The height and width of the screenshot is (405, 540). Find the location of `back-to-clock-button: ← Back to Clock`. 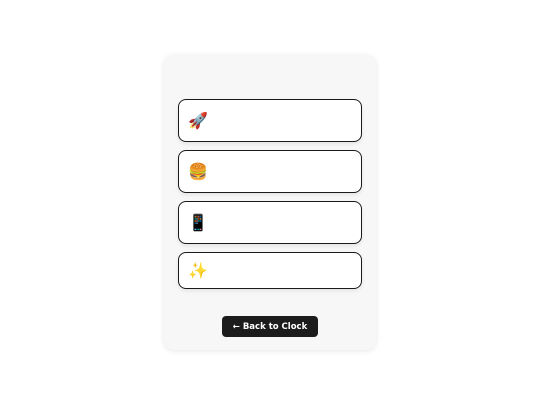

back-to-clock-button: ← Back to Clock is located at coordinates (270, 326).